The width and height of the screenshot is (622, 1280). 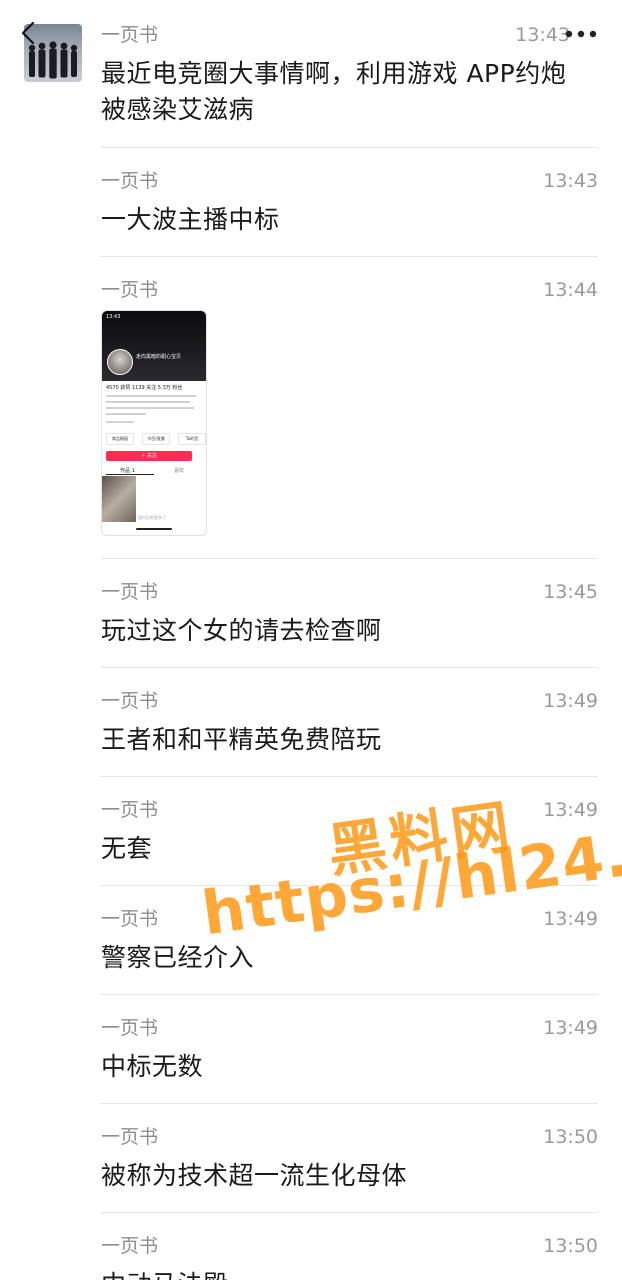 What do you see at coordinates (152, 517) in the screenshot?
I see `empty-tip: 暂时没有更多了` at bounding box center [152, 517].